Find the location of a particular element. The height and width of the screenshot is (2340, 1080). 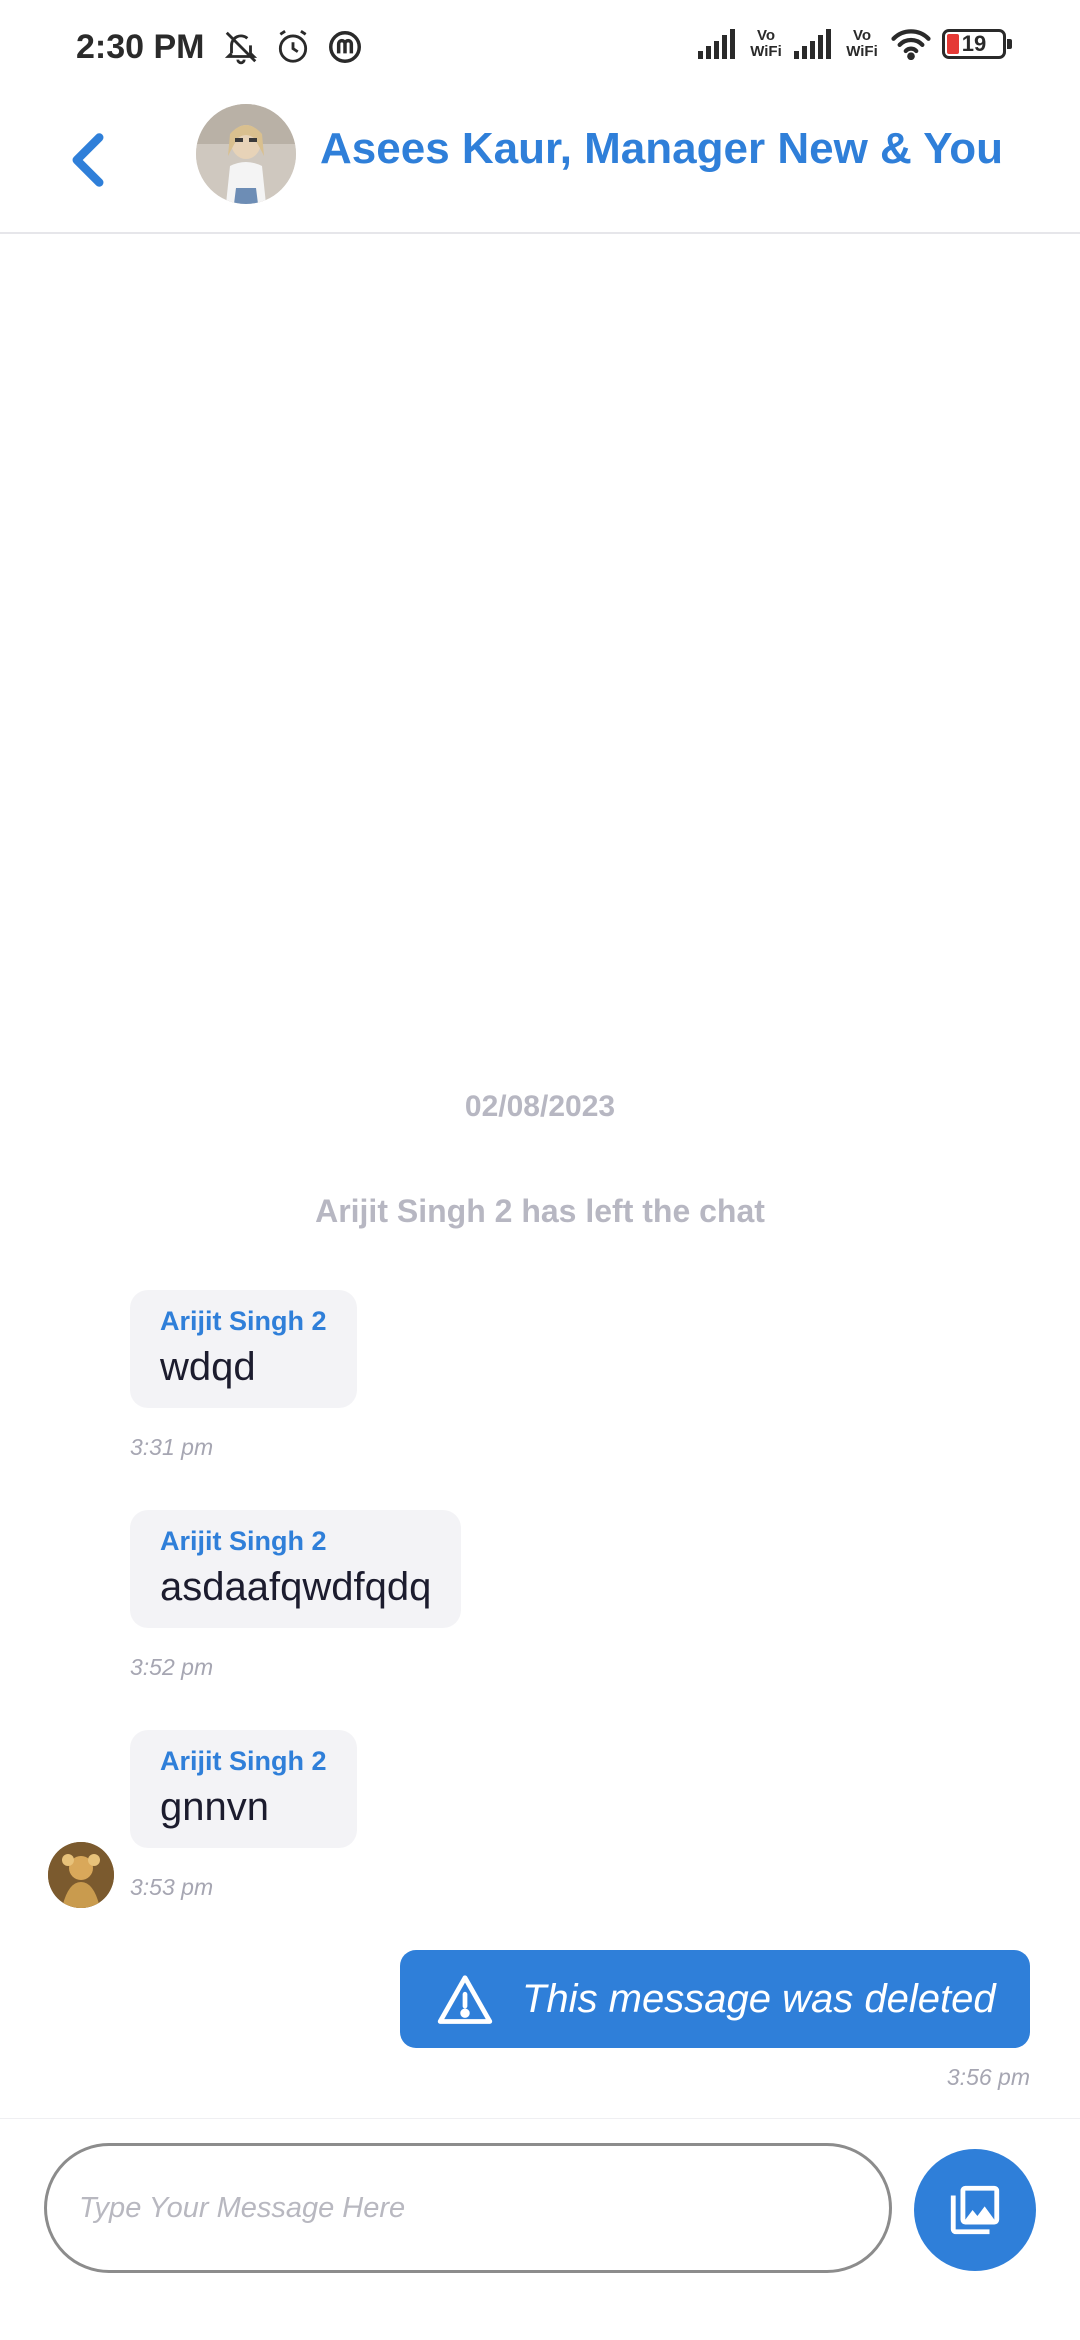

status-icons-right: Vo WiFi Vo WiFi 19 is located at coordinates (855, 43).